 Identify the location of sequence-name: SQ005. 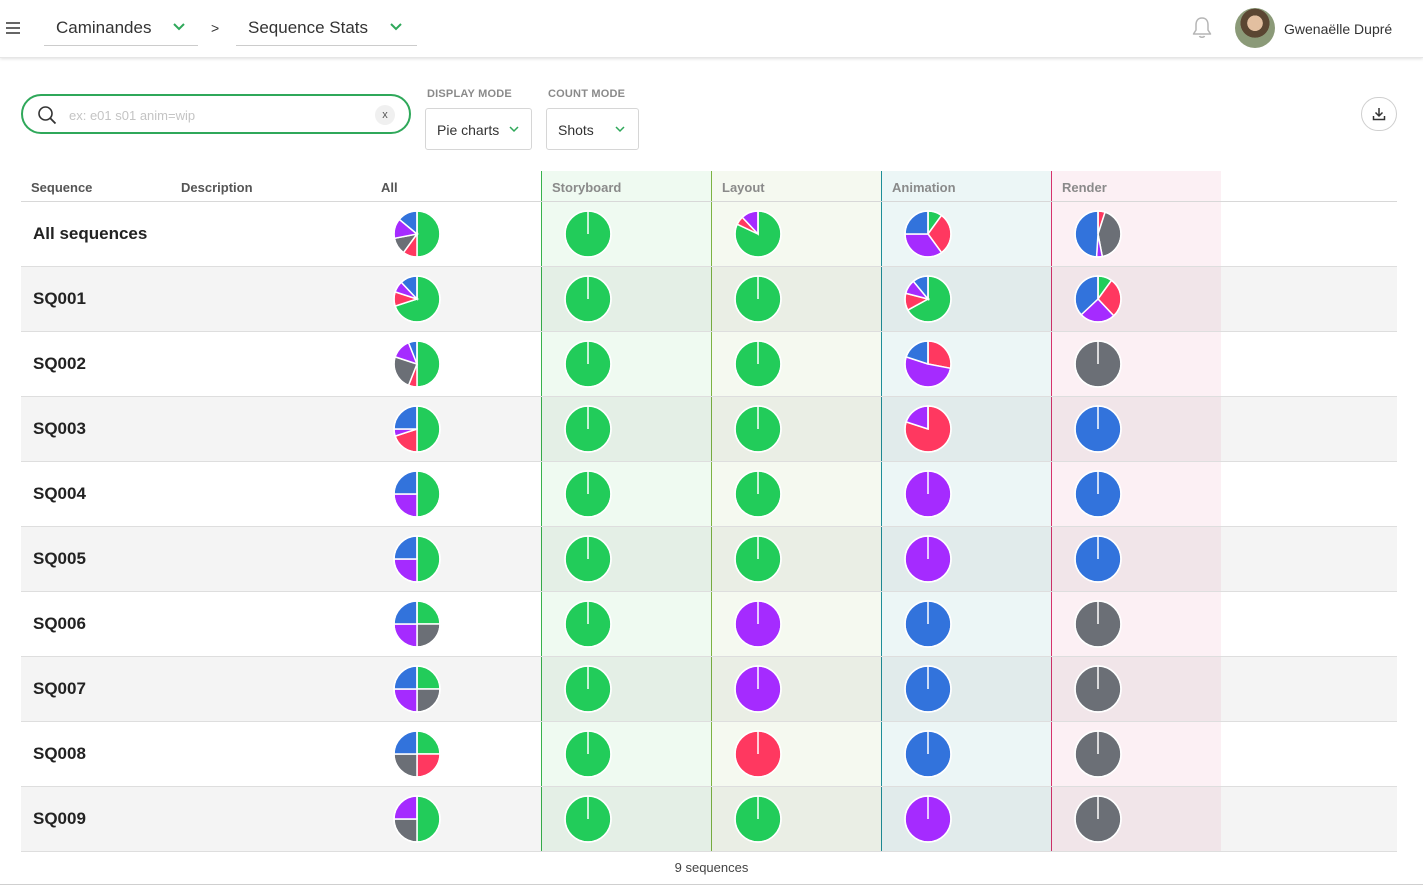
(59, 559).